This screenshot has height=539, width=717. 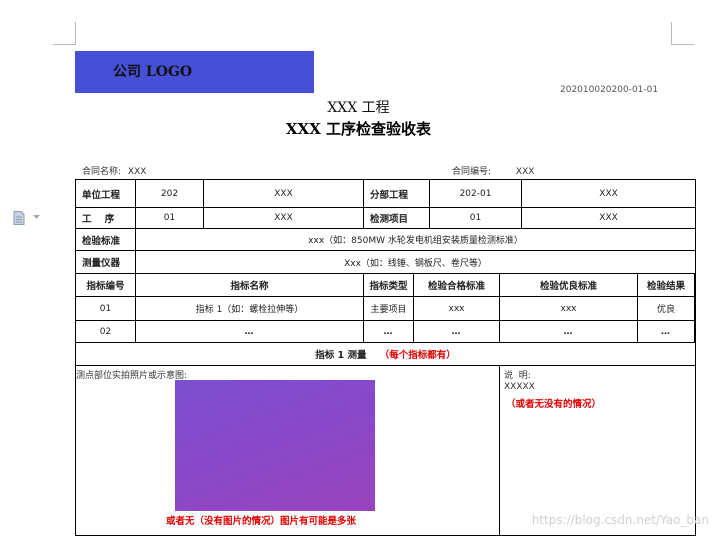 I want to click on table-row: 工 序 01 XXX 检测项目 01 XXX, so click(x=386, y=218).